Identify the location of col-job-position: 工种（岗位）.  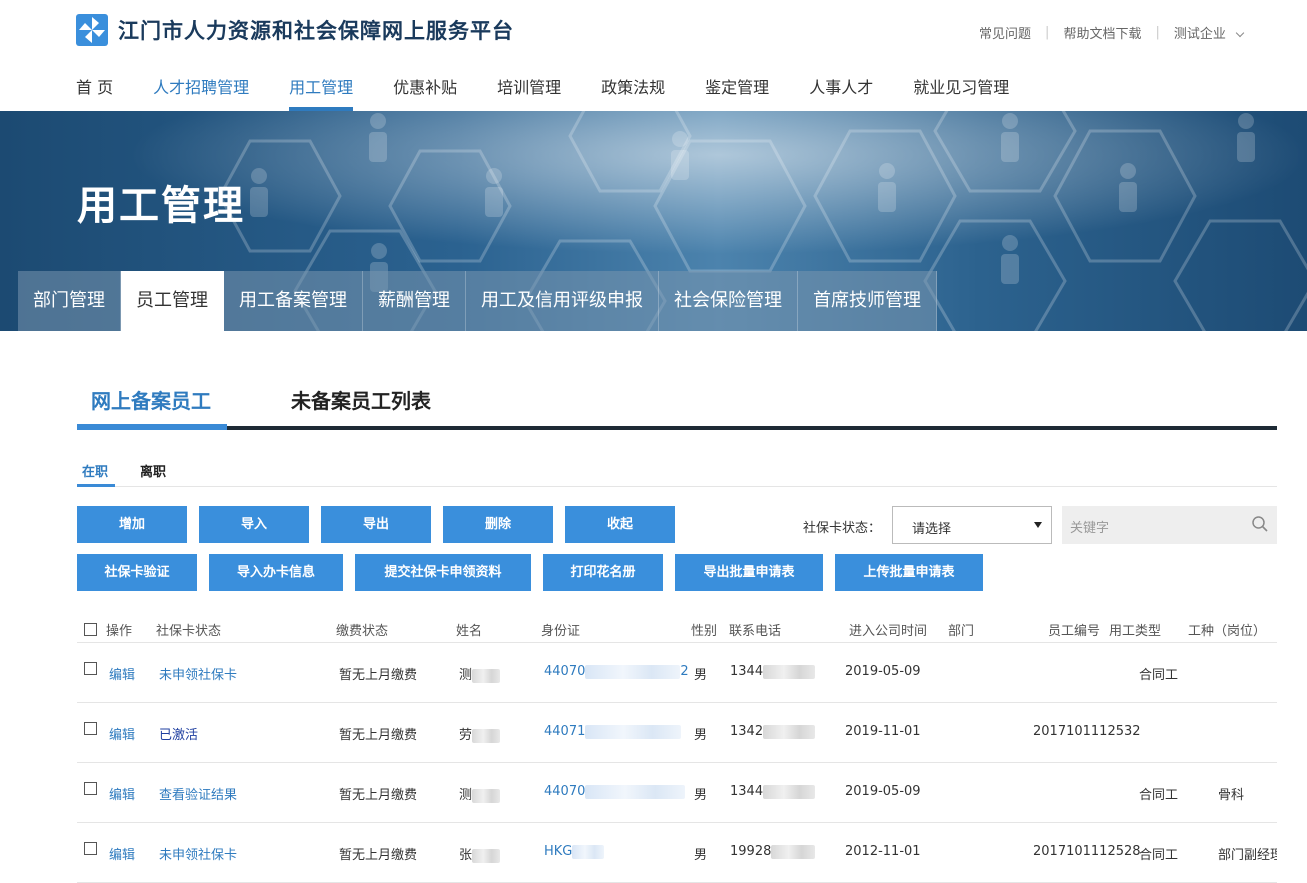
(1227, 631).